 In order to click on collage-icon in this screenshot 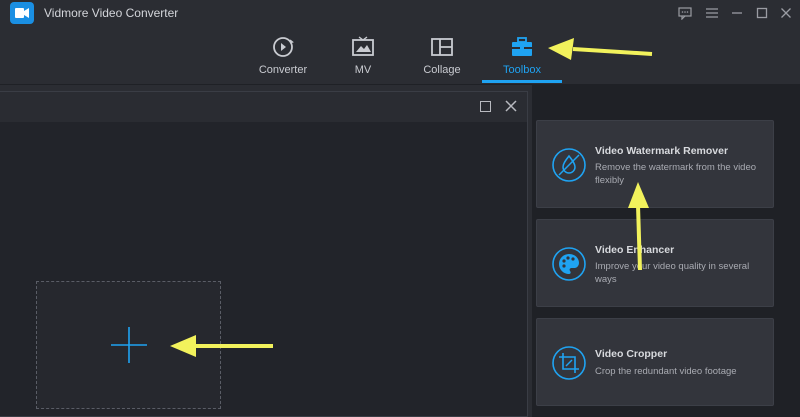, I will do `click(442, 47)`.